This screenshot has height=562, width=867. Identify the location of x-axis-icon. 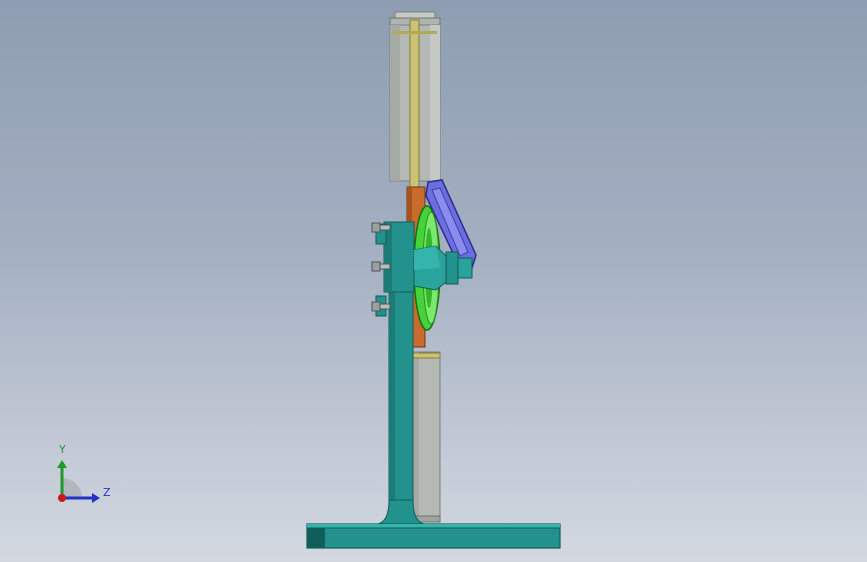
(62, 498).